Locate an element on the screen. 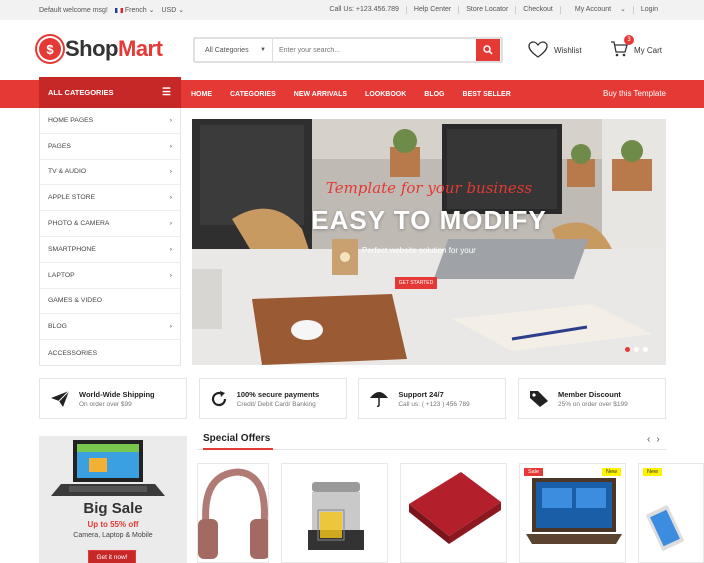  search-input is located at coordinates (374, 50).